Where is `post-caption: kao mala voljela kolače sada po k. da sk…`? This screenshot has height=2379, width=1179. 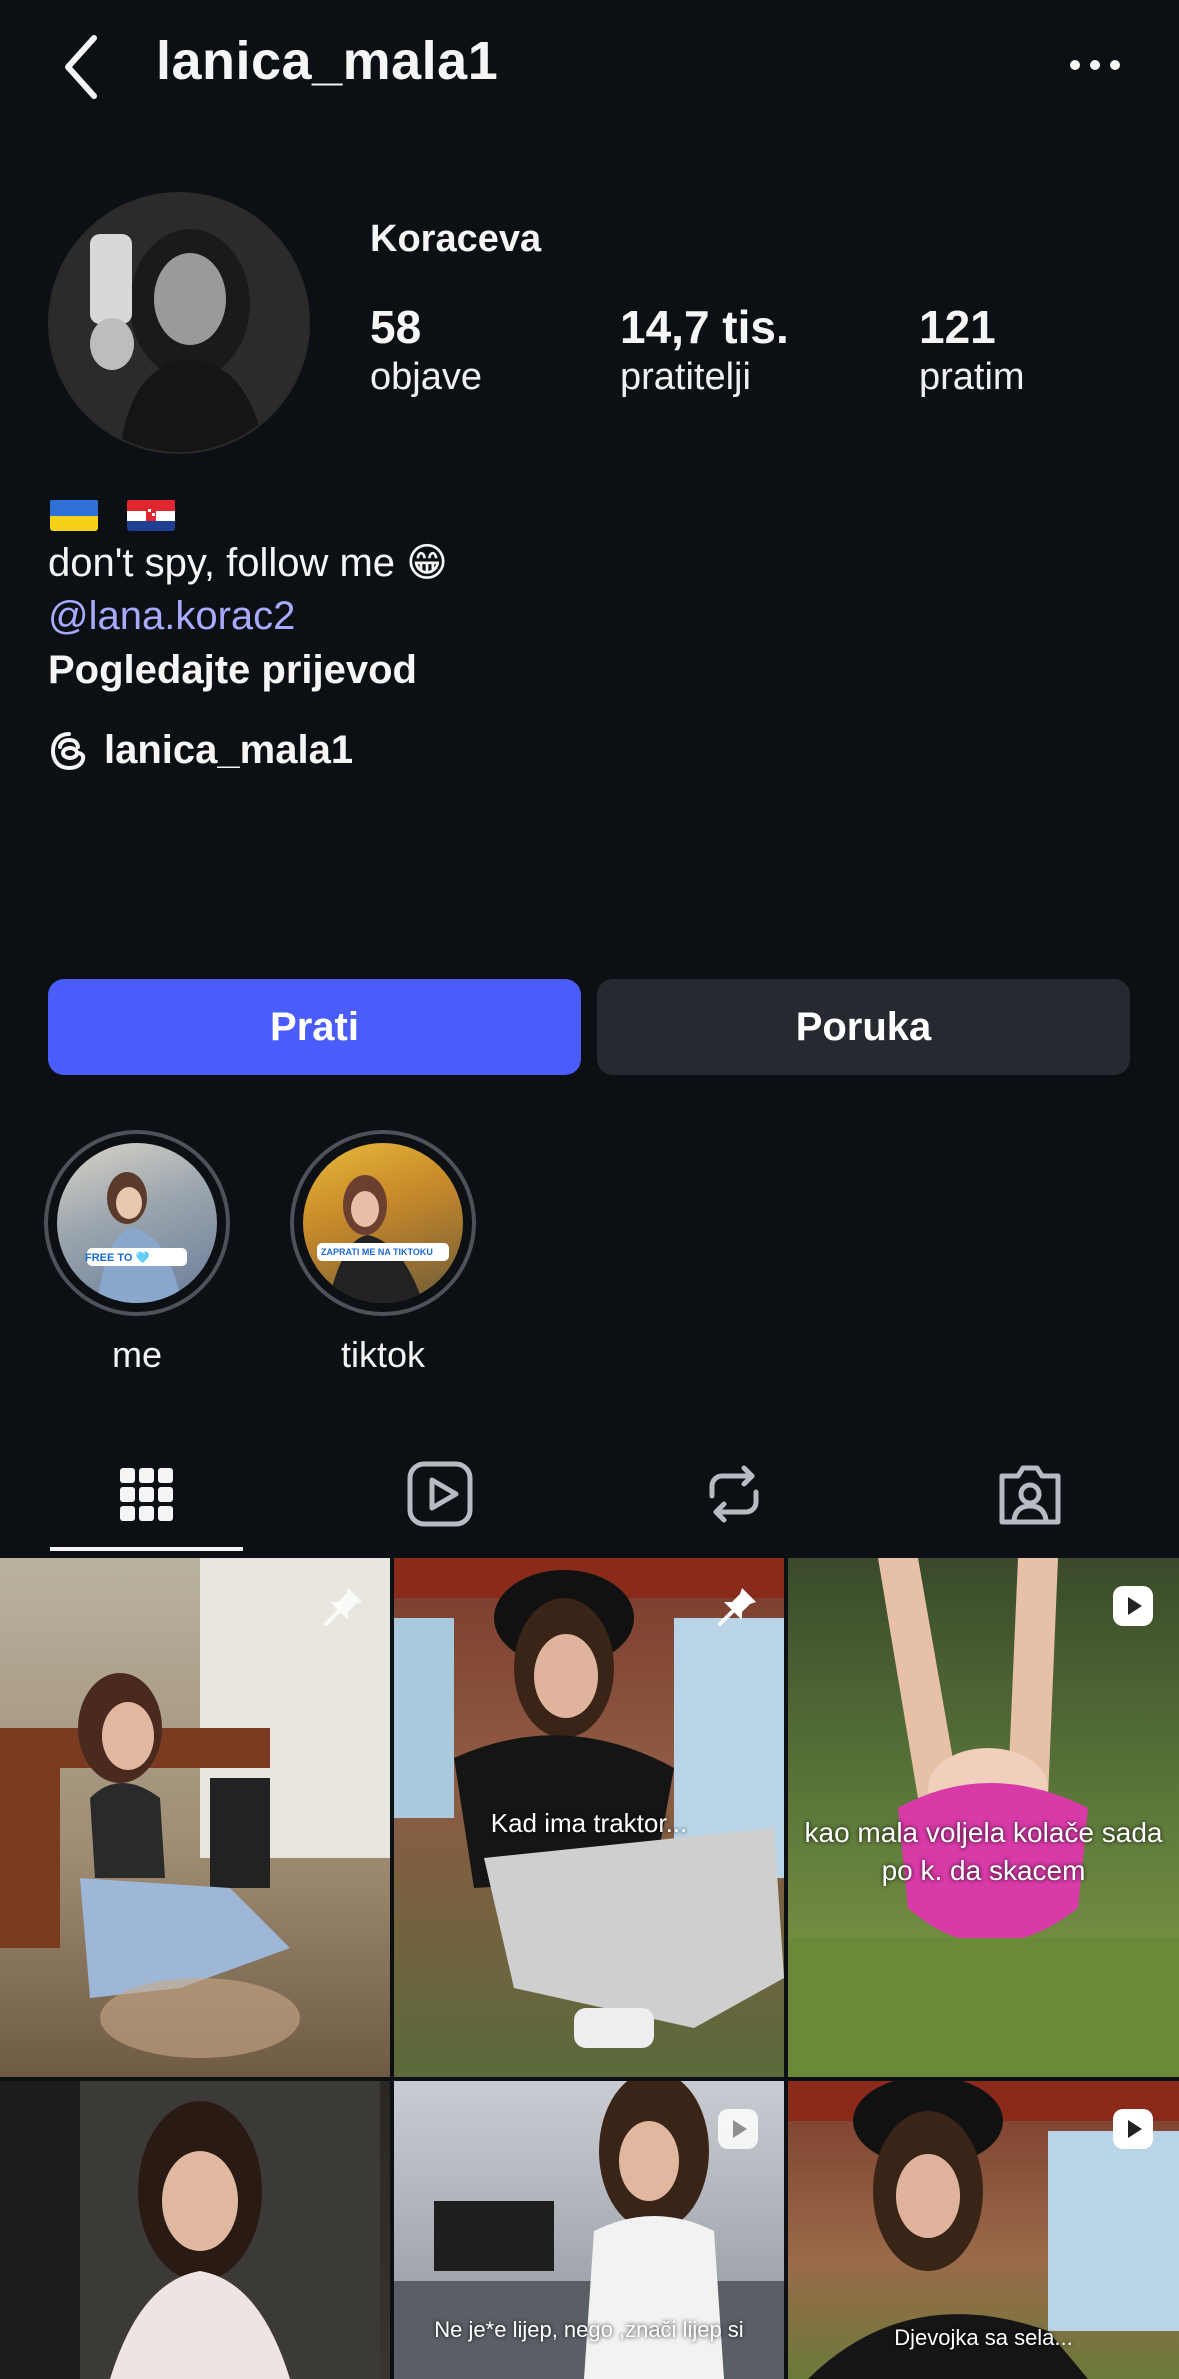 post-caption: kao mala voljela kolače sada po k. da sk… is located at coordinates (983, 1851).